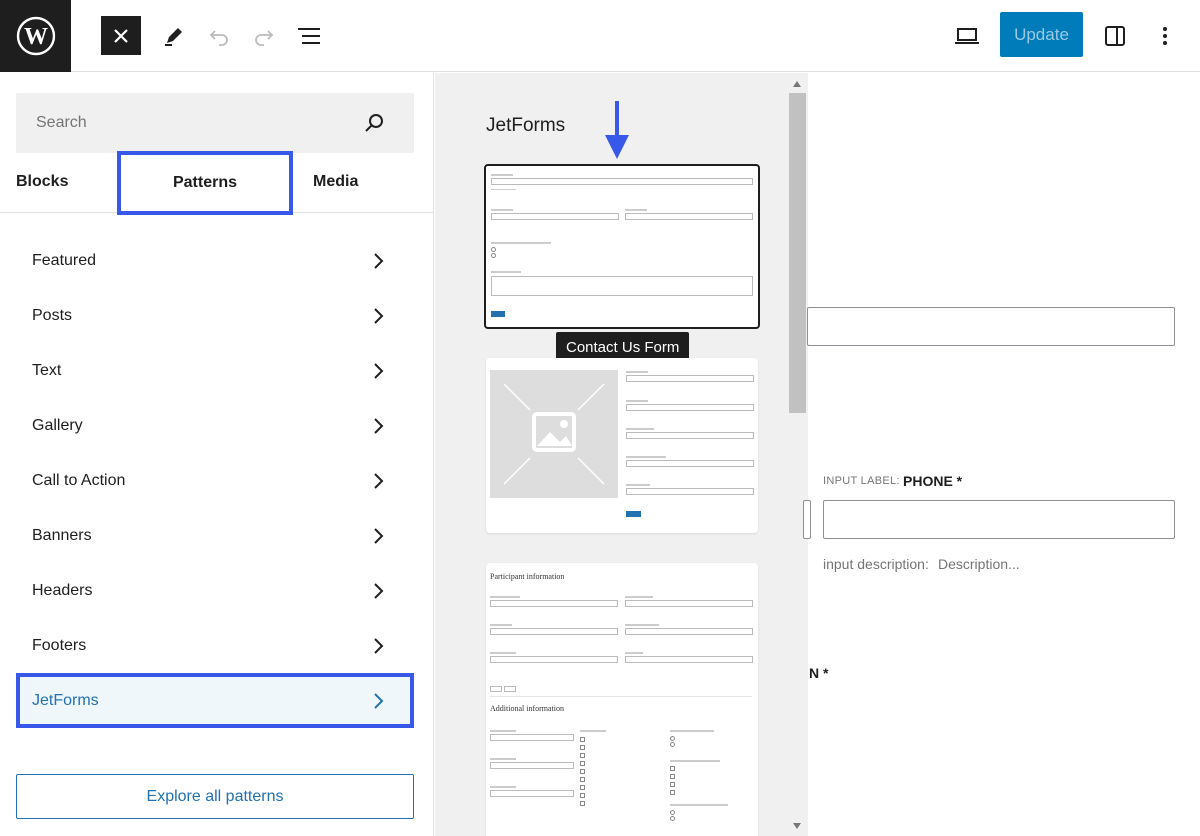  I want to click on phone-input, so click(999, 519).